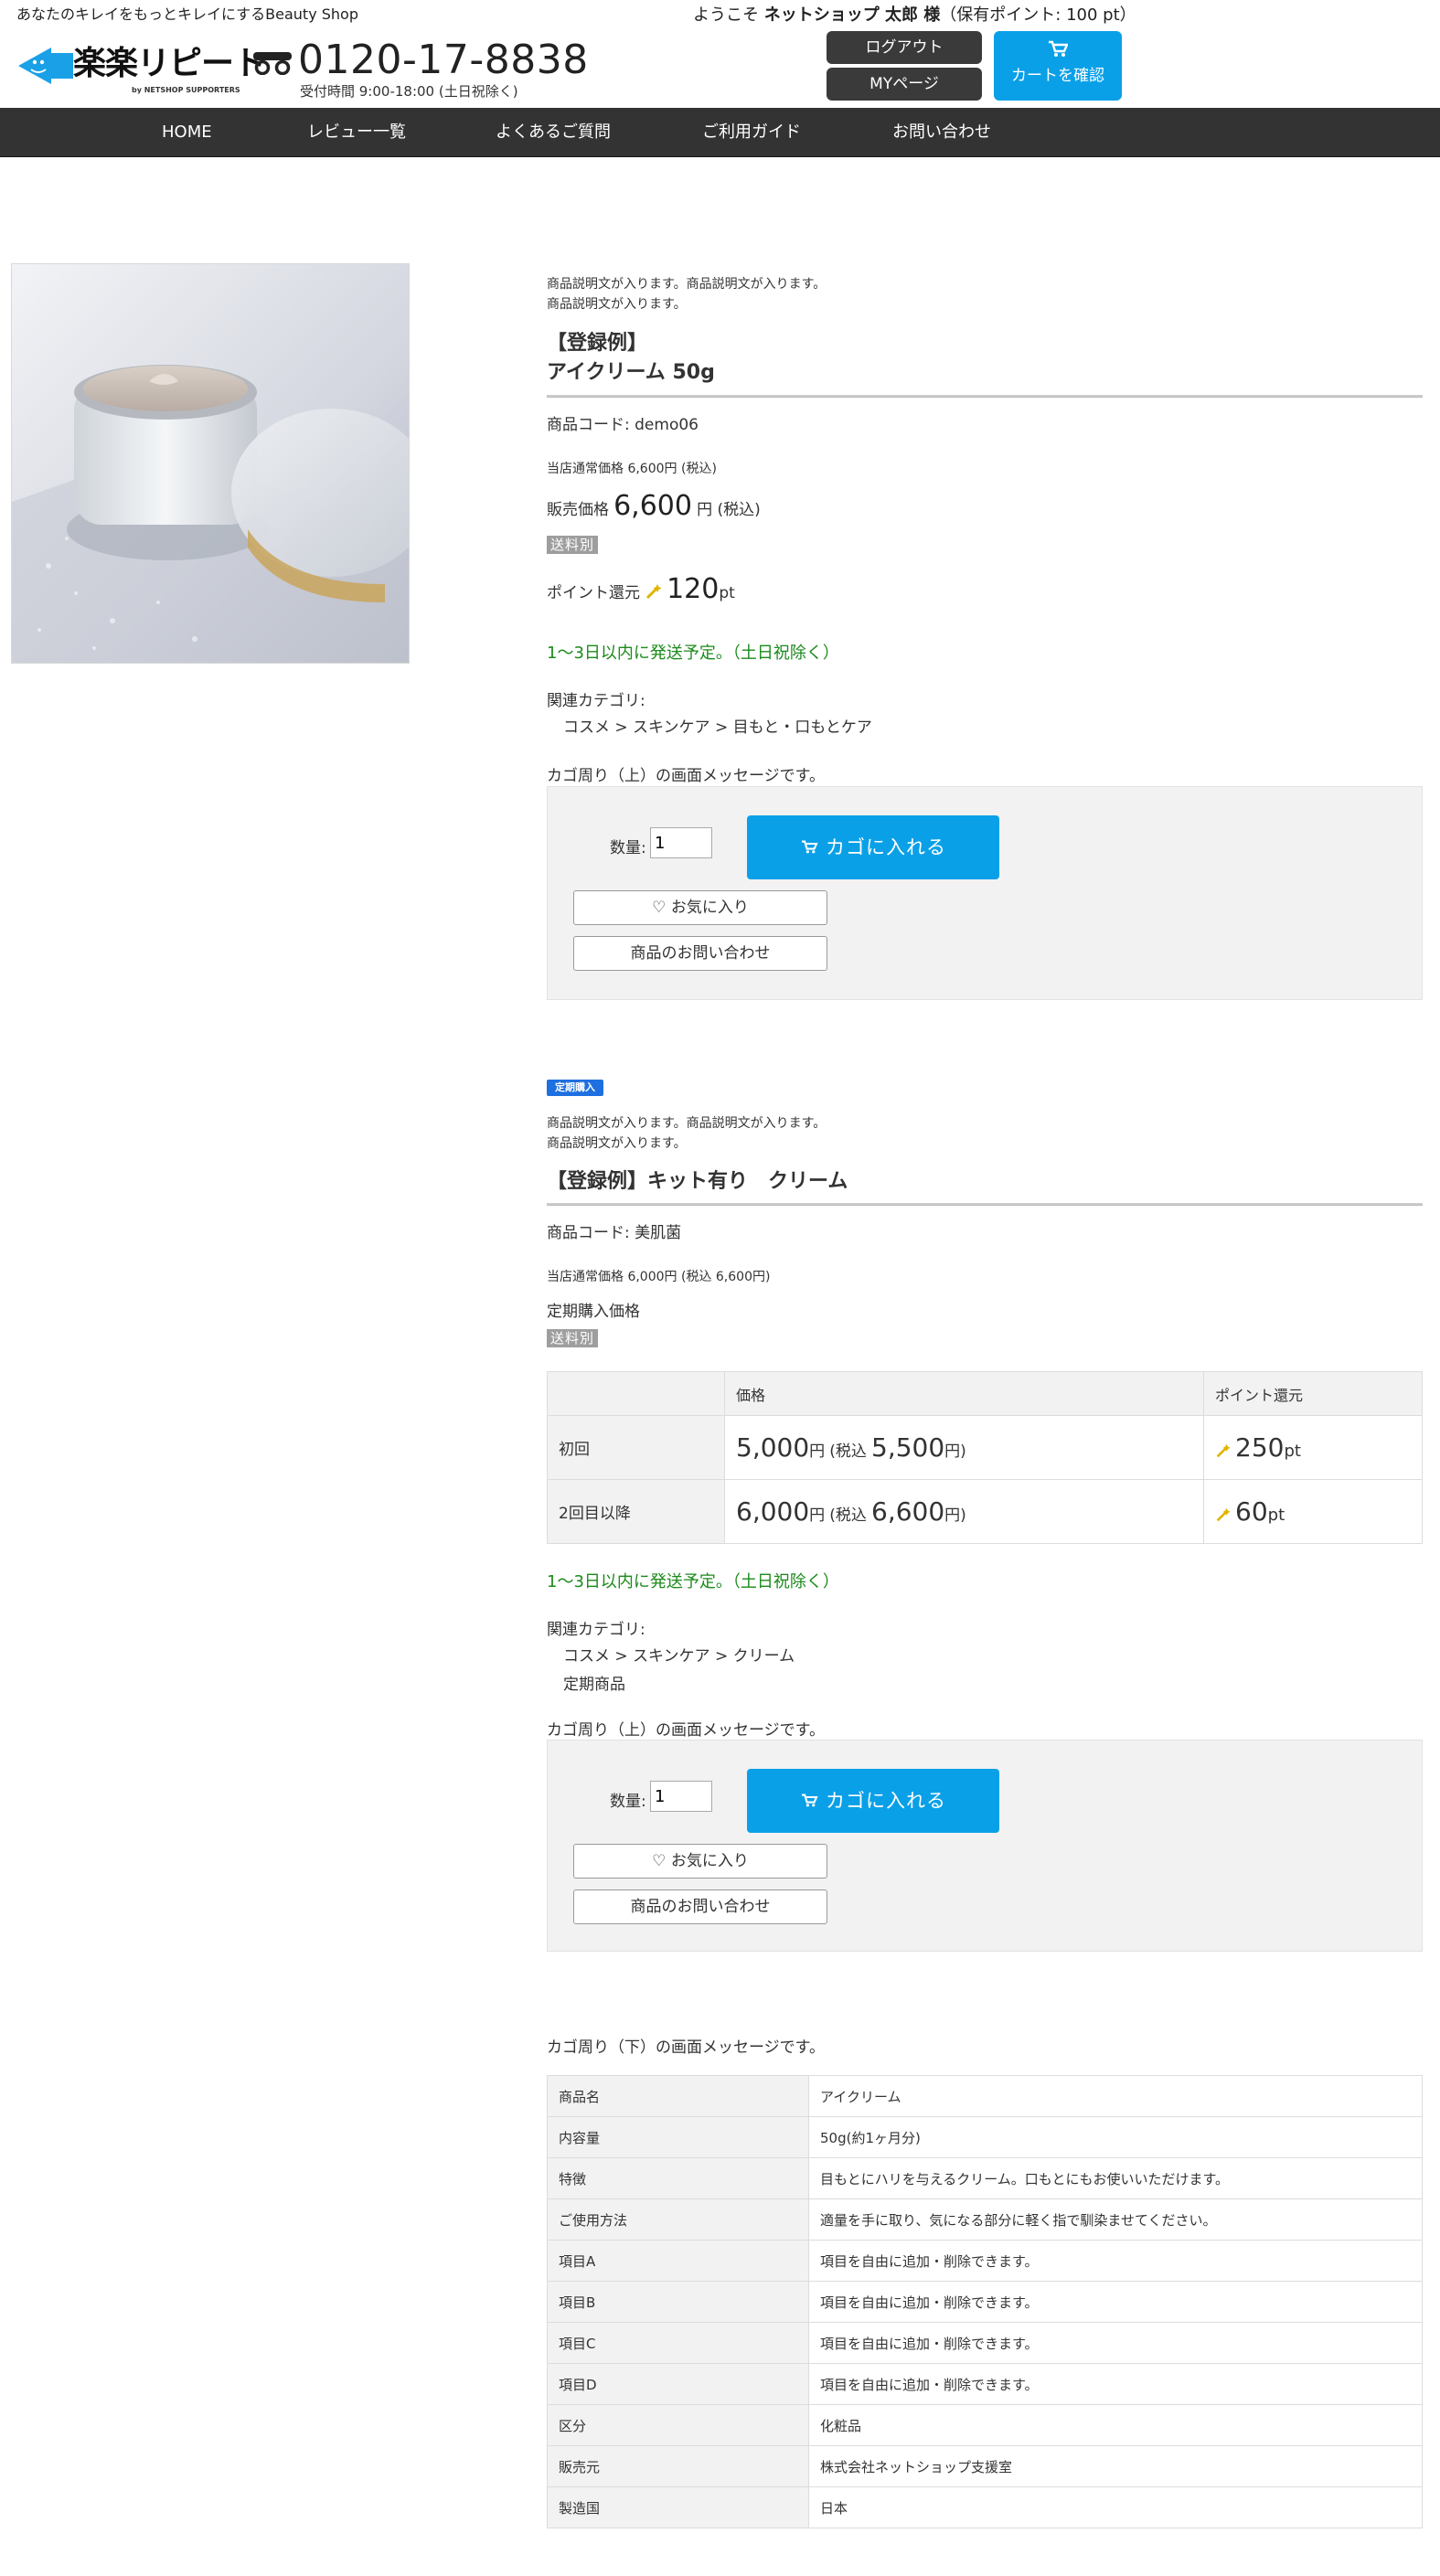 The image size is (1440, 2576). What do you see at coordinates (1313, 1393) in the screenshot?
I see `table-header: ポイント還元` at bounding box center [1313, 1393].